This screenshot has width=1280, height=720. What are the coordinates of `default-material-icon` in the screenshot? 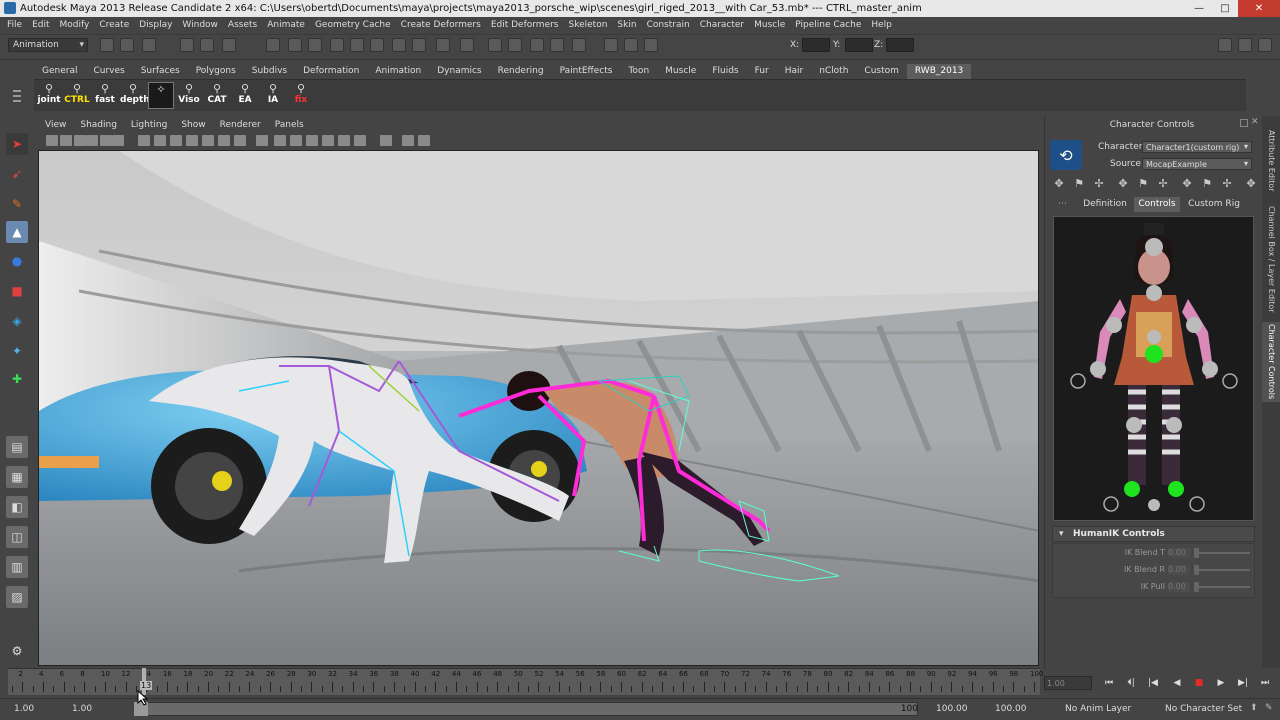 It's located at (280, 140).